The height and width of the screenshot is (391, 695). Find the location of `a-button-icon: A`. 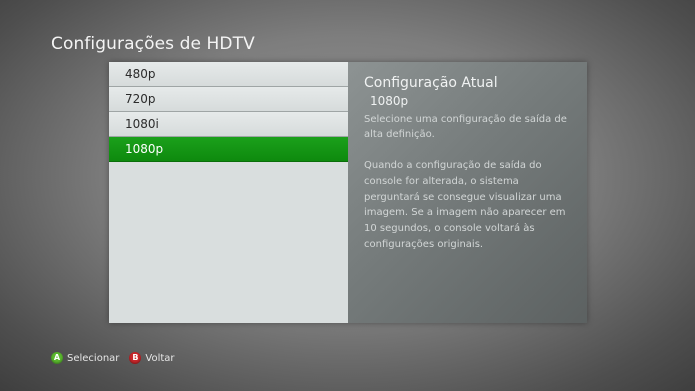

a-button-icon: A is located at coordinates (57, 358).